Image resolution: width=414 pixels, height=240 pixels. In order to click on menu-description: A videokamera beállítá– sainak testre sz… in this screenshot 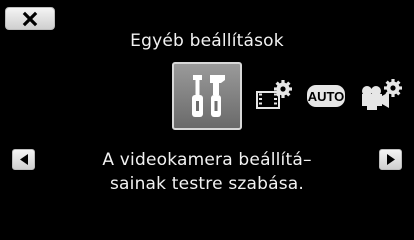, I will do `click(207, 172)`.